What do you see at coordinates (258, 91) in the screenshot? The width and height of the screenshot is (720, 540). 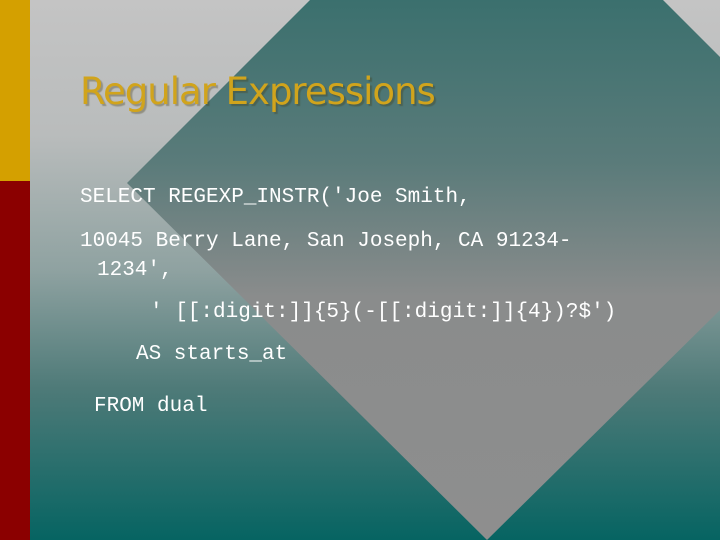 I see `slide-title: Regular Expressions` at bounding box center [258, 91].